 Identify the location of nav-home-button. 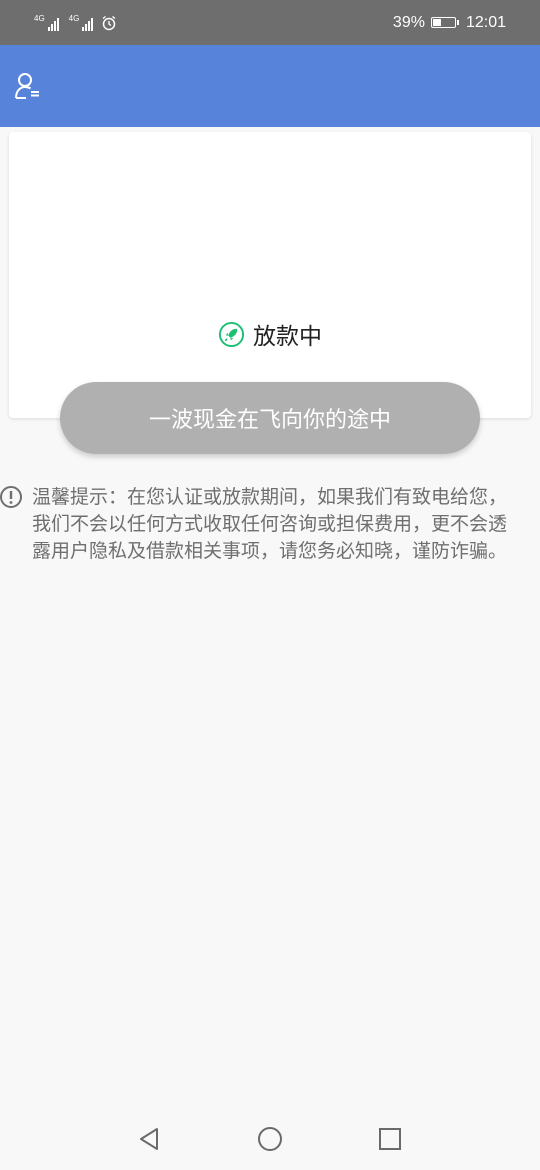
(270, 1139).